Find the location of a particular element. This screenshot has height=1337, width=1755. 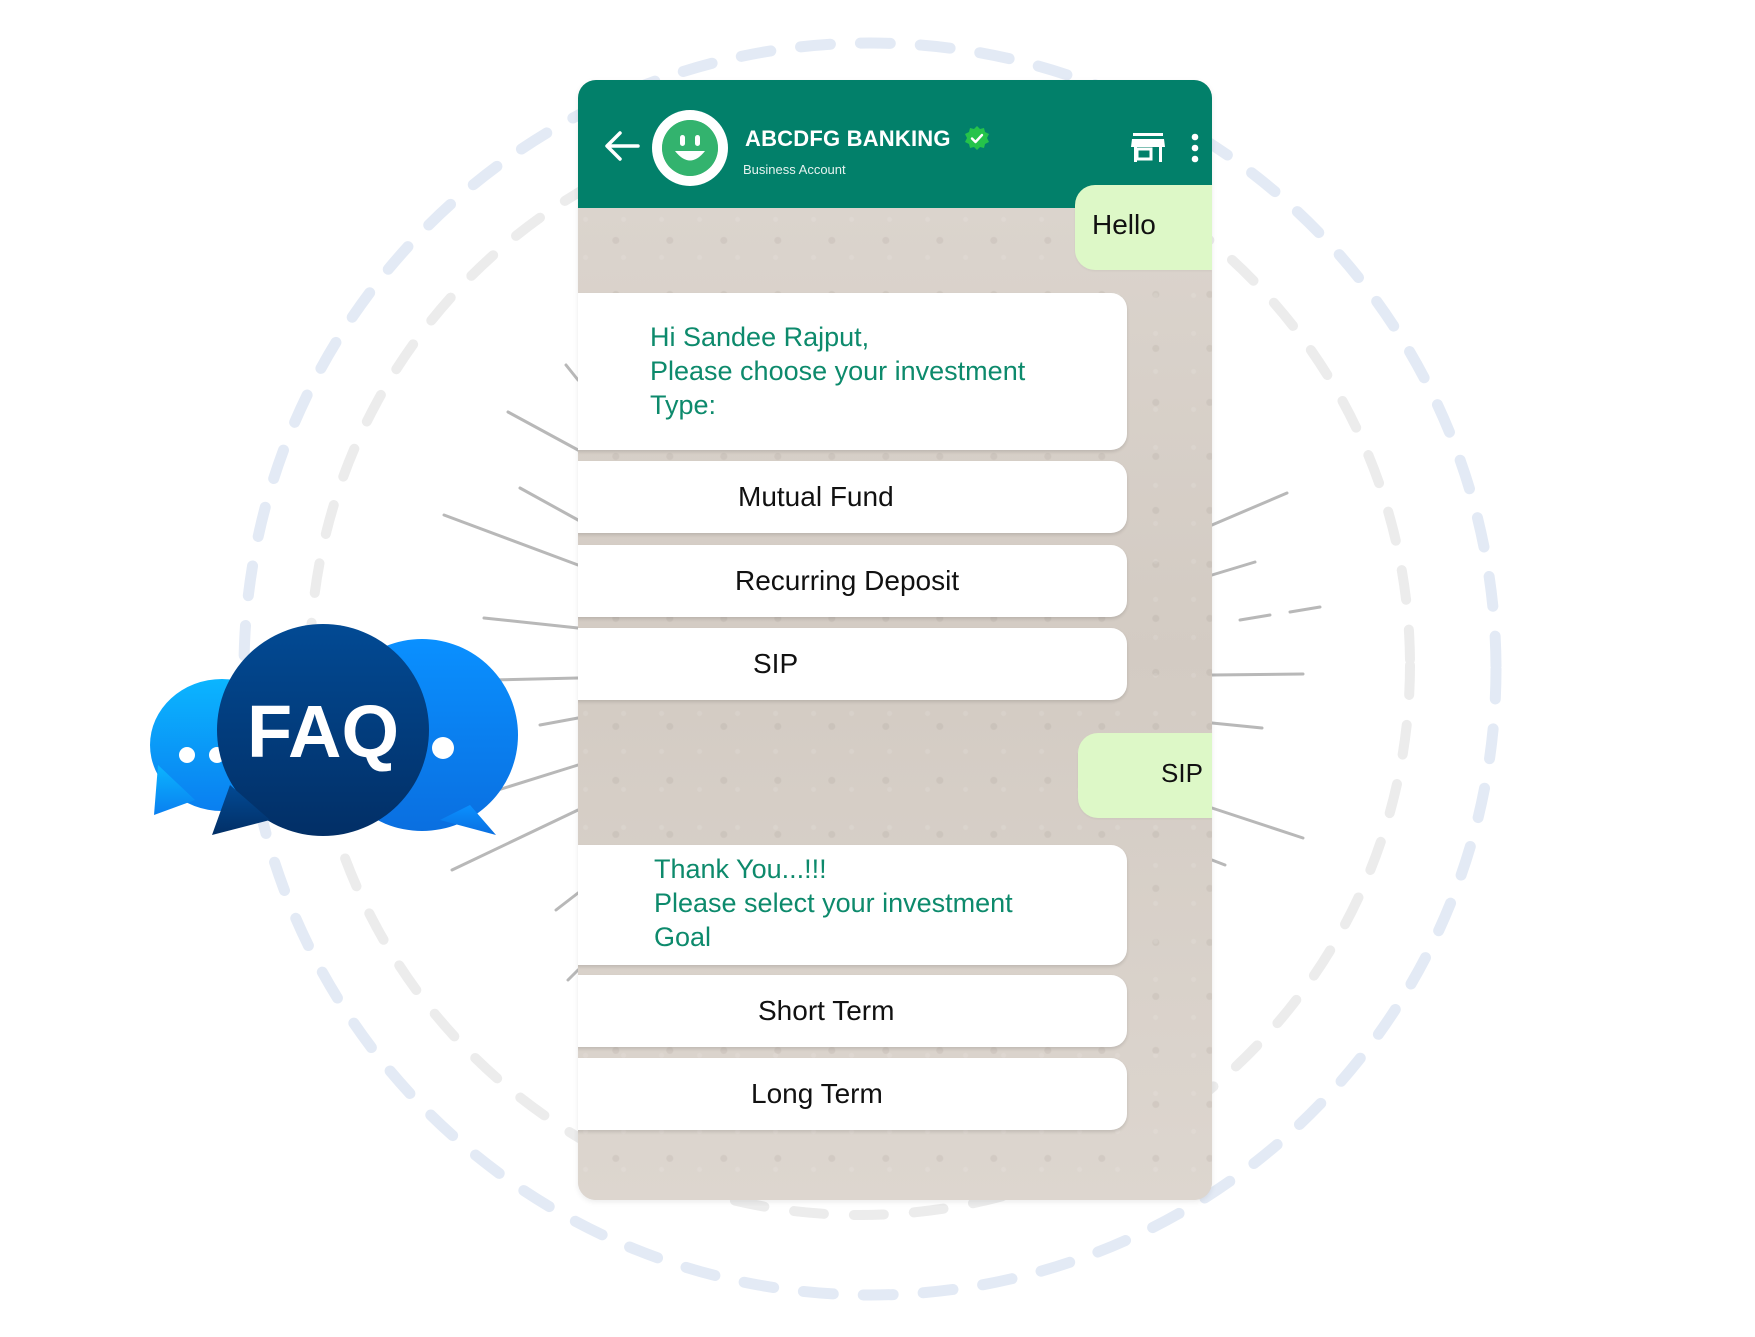

faq-chat-bubbles-icon: FAQ is located at coordinates (334, 730).